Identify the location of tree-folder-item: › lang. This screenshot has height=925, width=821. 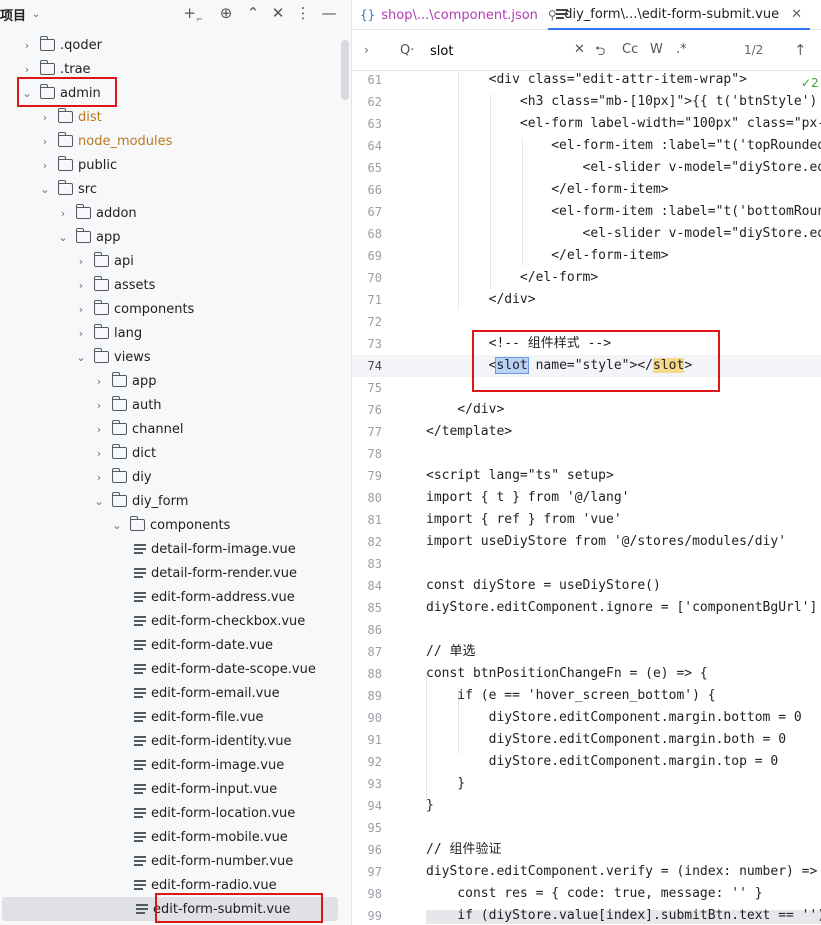
(170, 333).